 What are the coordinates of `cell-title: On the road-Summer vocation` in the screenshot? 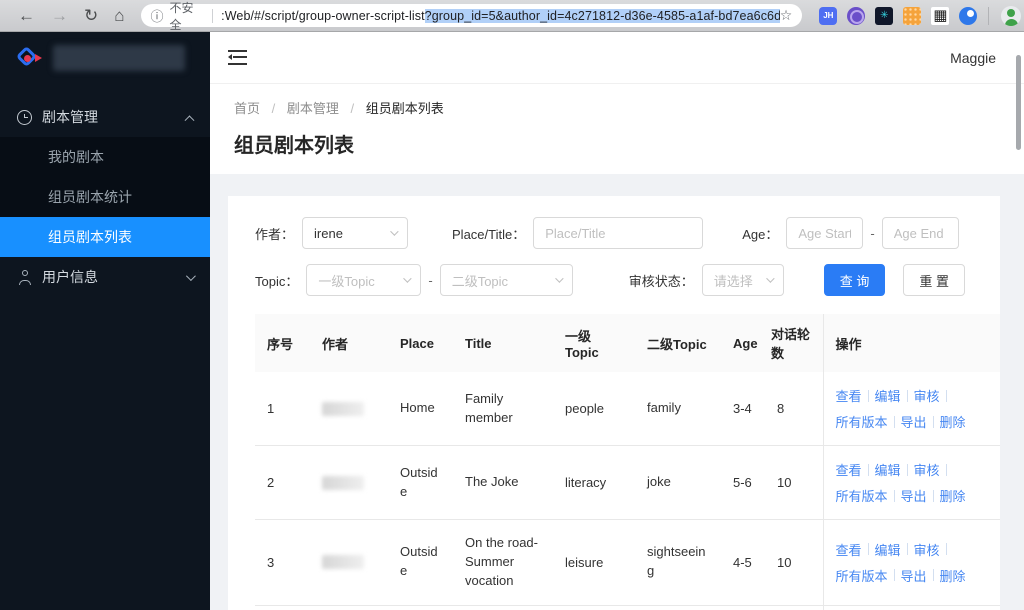 It's located at (503, 562).